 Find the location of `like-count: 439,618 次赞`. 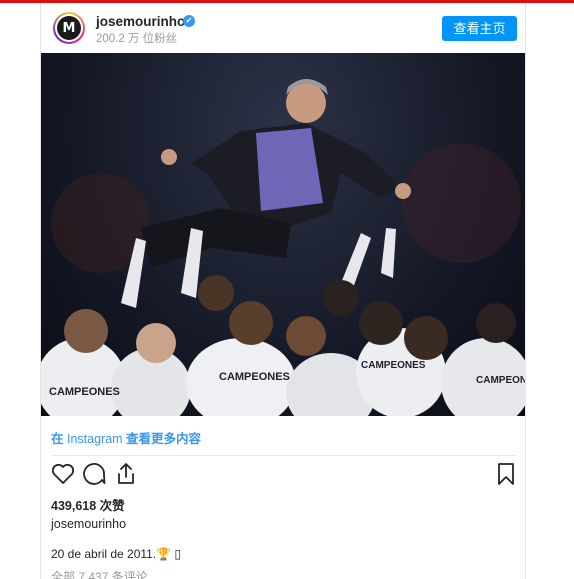

like-count: 439,618 次赞 is located at coordinates (88, 504).